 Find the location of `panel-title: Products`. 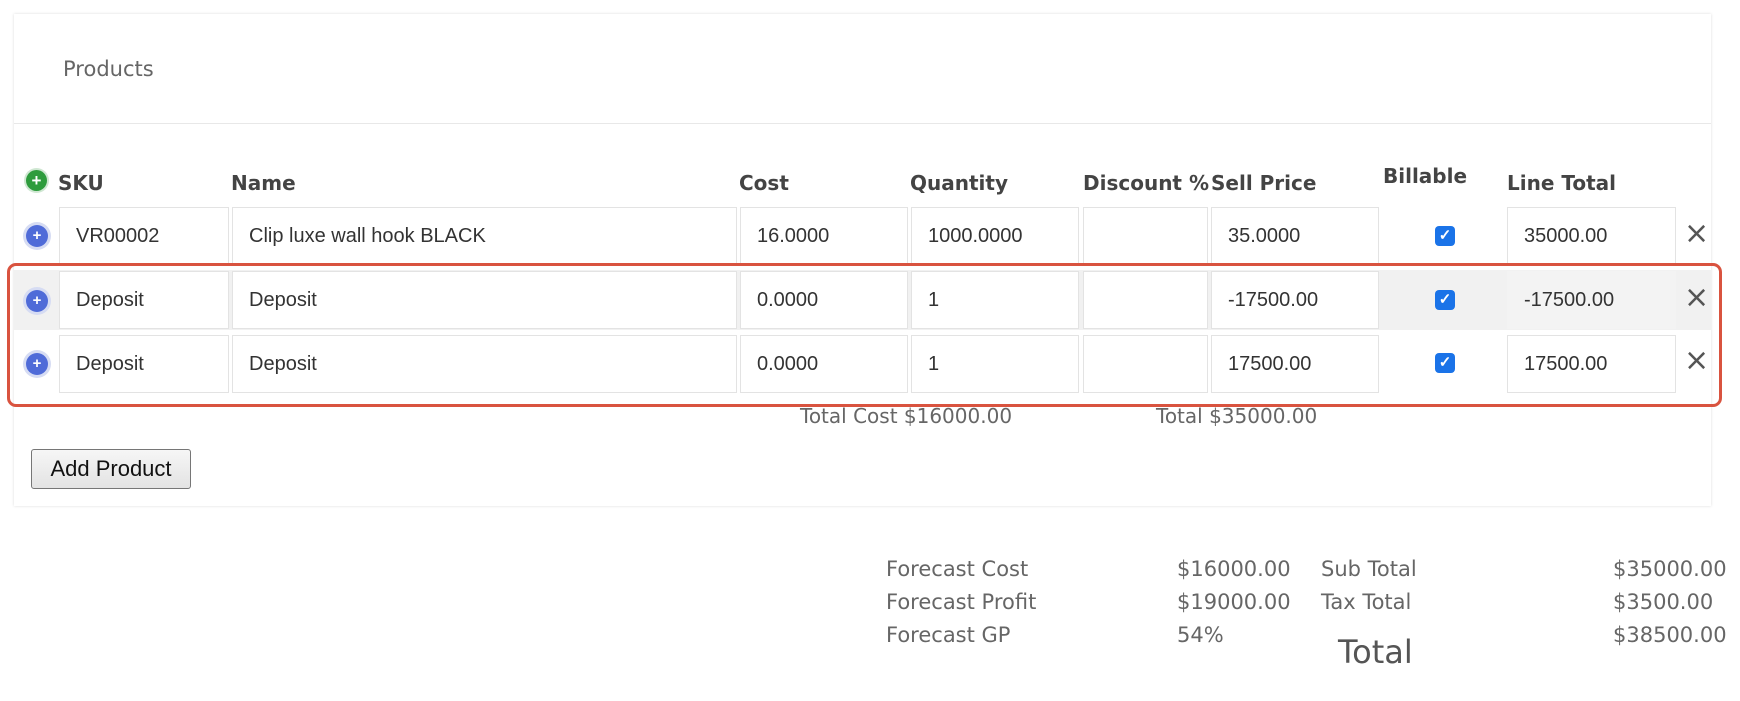

panel-title: Products is located at coordinates (108, 69).